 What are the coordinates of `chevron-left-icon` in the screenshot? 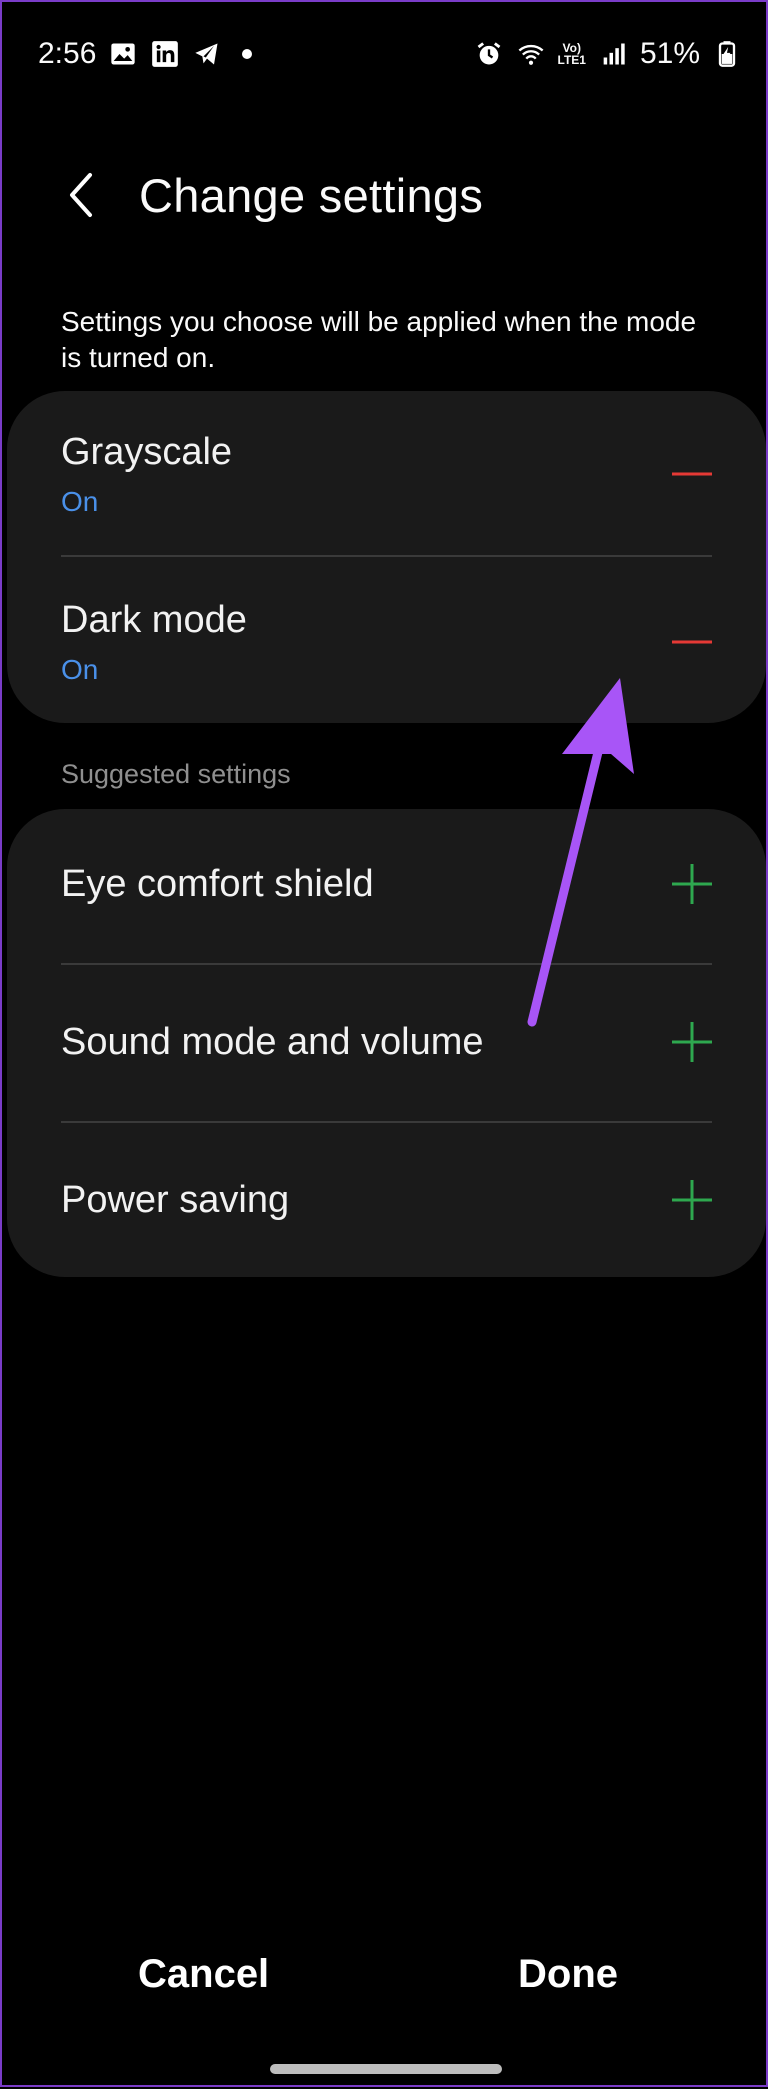 It's located at (81, 195).